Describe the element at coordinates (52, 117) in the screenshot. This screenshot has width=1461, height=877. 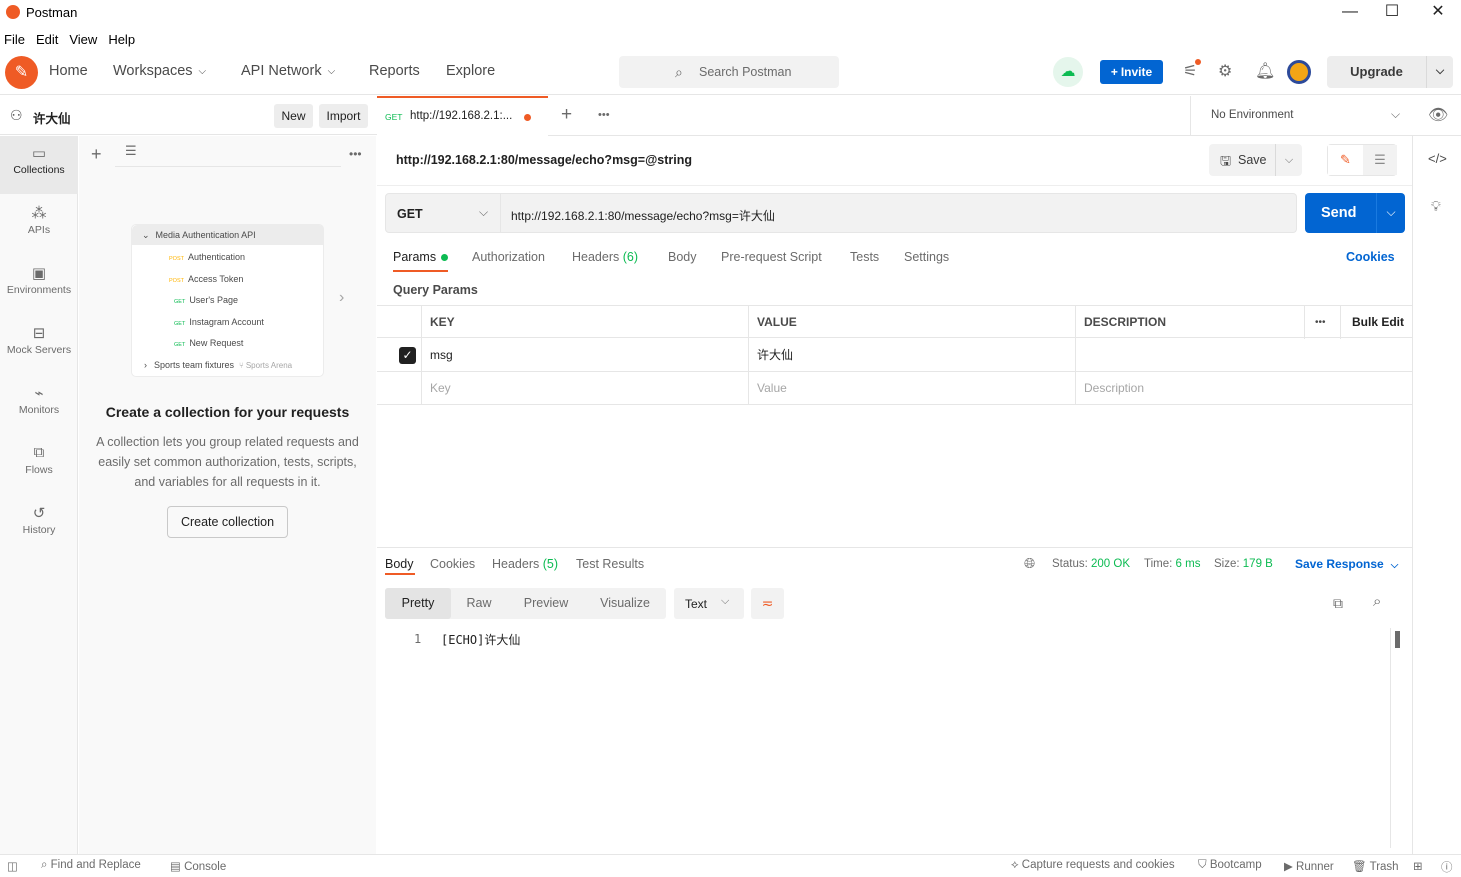
I see `workspace-name: 许大仙` at that location.